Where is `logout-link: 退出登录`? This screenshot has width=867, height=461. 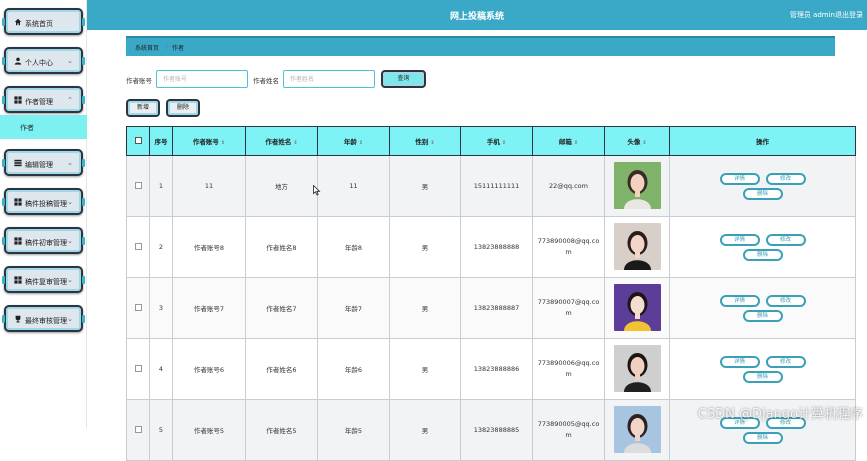
logout-link: 退出登录 is located at coordinates (849, 15).